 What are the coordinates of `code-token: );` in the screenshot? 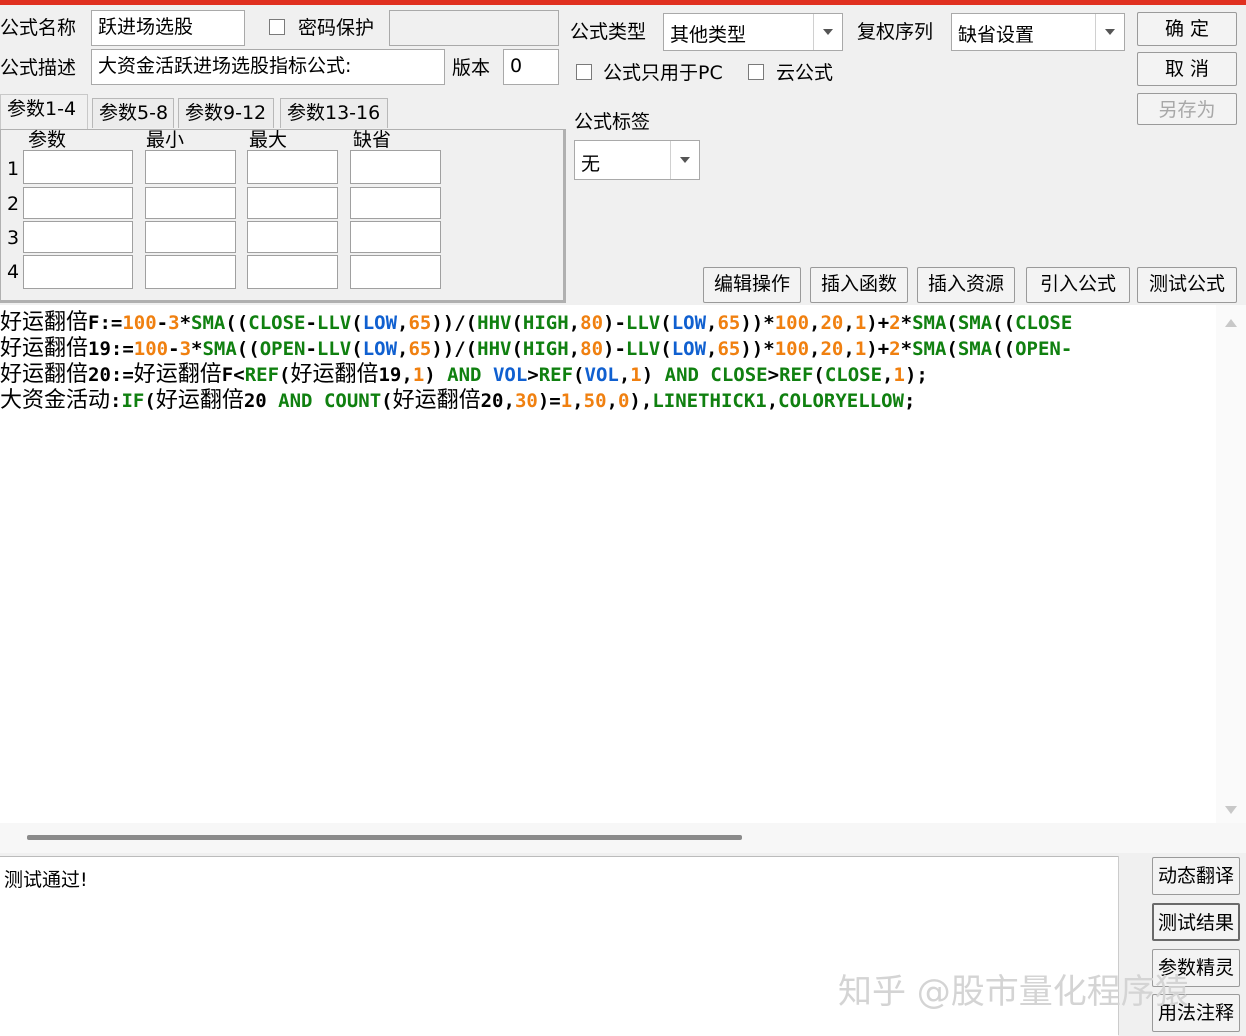 It's located at (916, 375).